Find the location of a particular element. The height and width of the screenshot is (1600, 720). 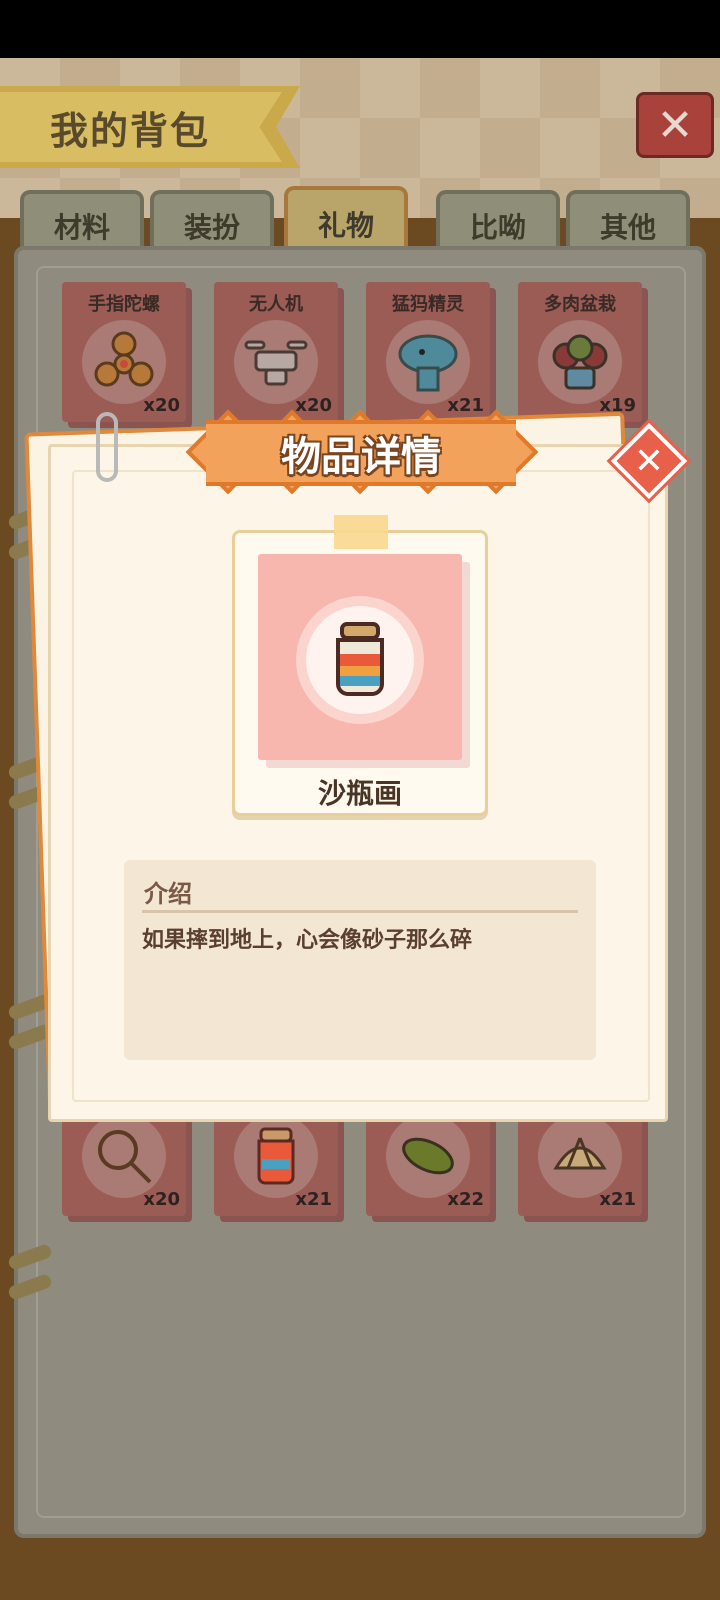

description-label: 介绍 is located at coordinates (168, 894).